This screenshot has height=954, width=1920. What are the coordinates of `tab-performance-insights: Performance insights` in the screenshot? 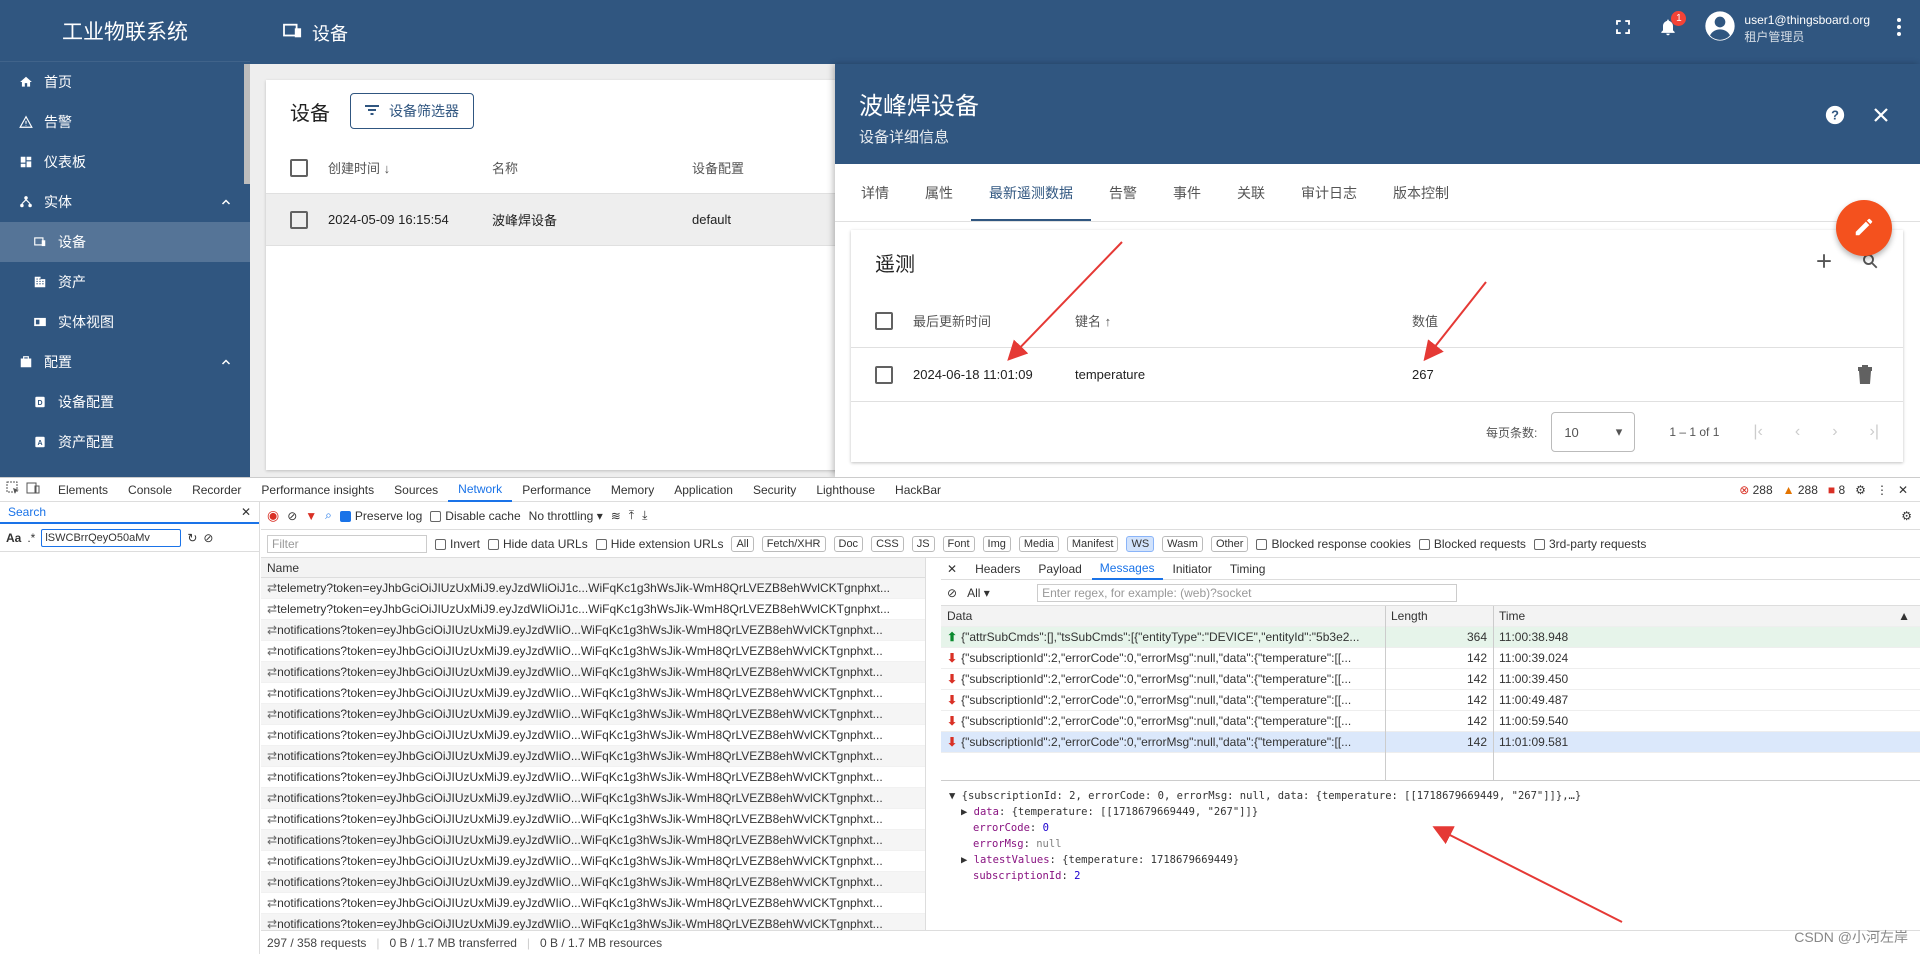 It's located at (317, 490).